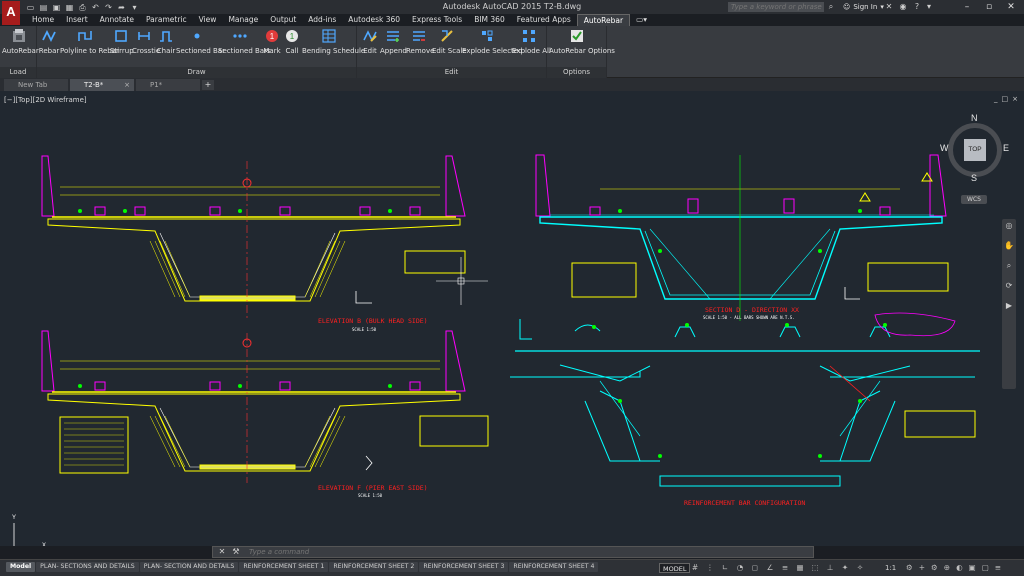 The image size is (1024, 576). Describe the element at coordinates (283, 20) in the screenshot. I see `tab-output: Output` at that location.